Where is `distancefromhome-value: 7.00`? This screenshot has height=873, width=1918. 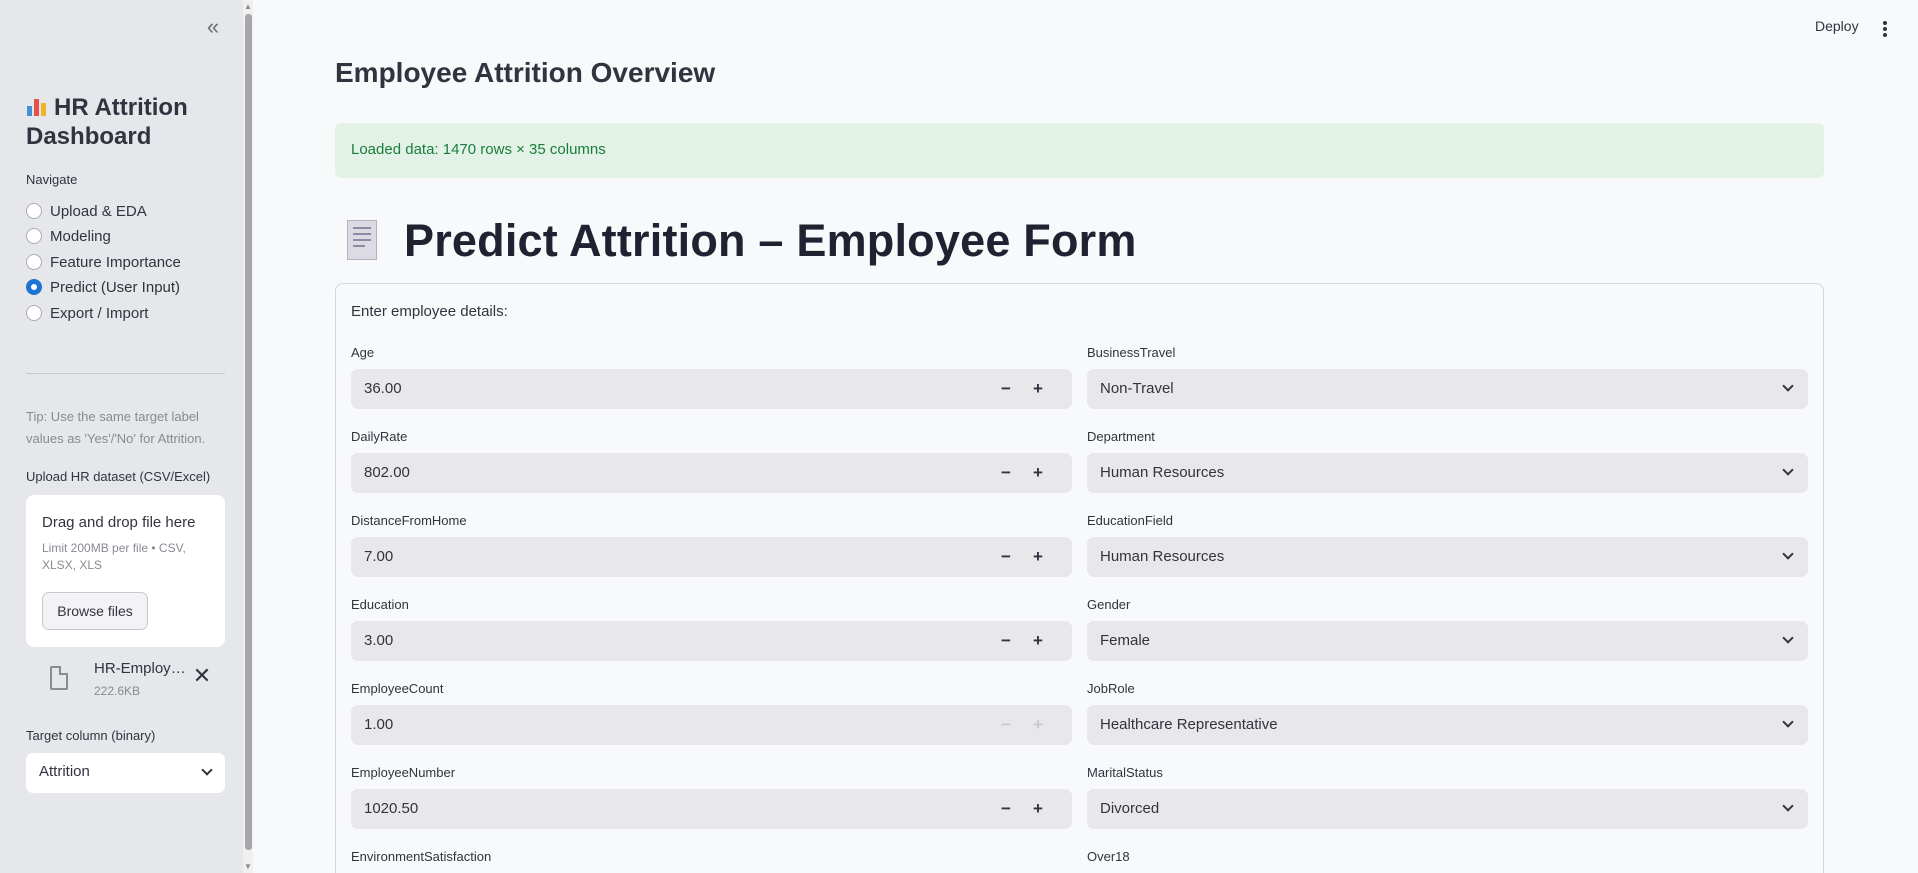
distancefromhome-value: 7.00 is located at coordinates (379, 556).